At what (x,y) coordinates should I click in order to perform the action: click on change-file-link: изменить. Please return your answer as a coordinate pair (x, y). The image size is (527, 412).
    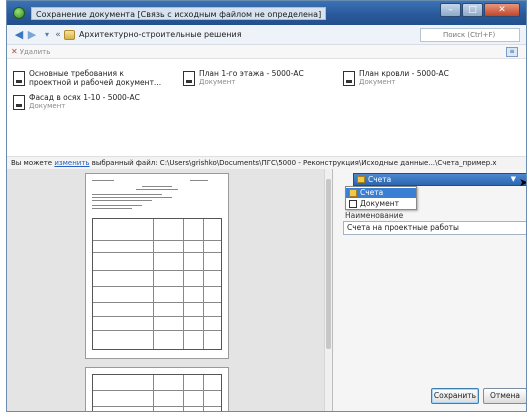
    Looking at the image, I should click on (71, 163).